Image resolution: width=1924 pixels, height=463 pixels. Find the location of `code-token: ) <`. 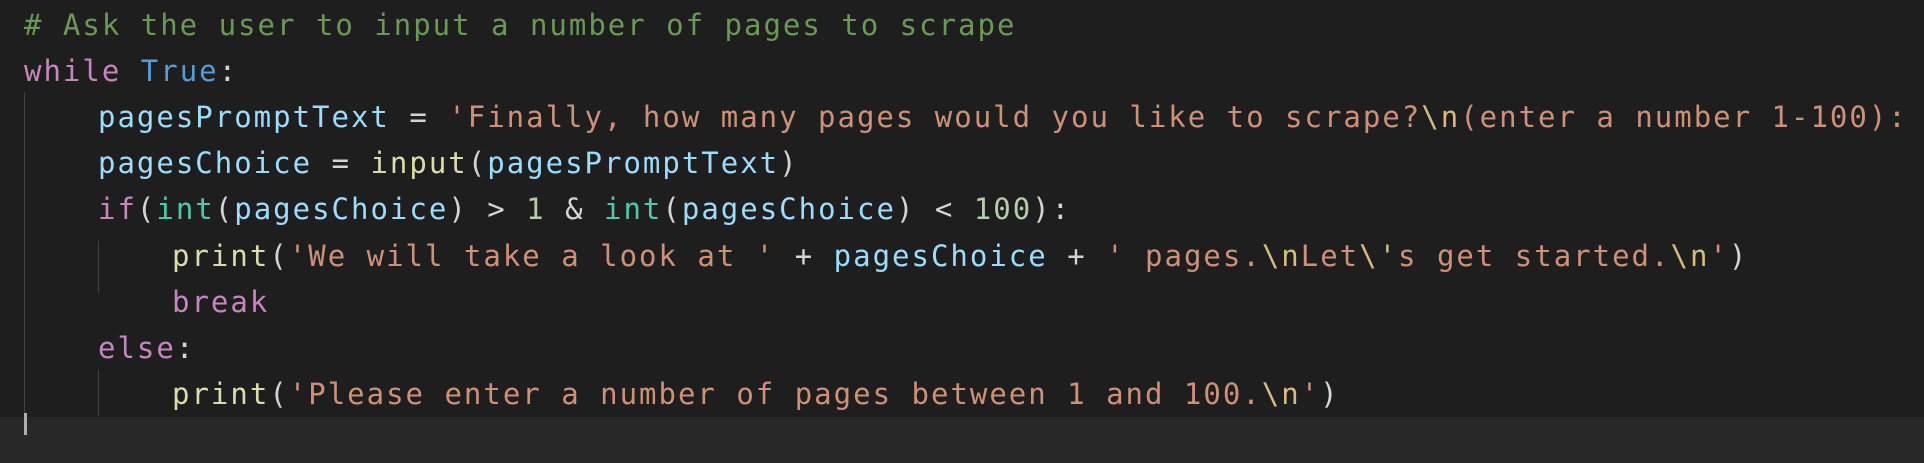

code-token: ) < is located at coordinates (934, 209).